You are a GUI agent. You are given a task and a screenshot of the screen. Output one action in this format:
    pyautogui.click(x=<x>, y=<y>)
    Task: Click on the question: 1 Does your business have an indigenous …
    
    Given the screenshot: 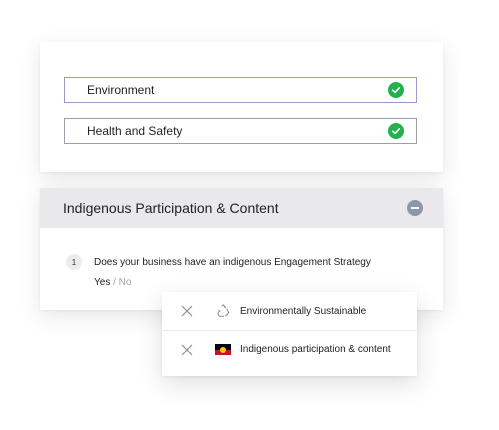 What is the action you would take?
    pyautogui.click(x=218, y=262)
    